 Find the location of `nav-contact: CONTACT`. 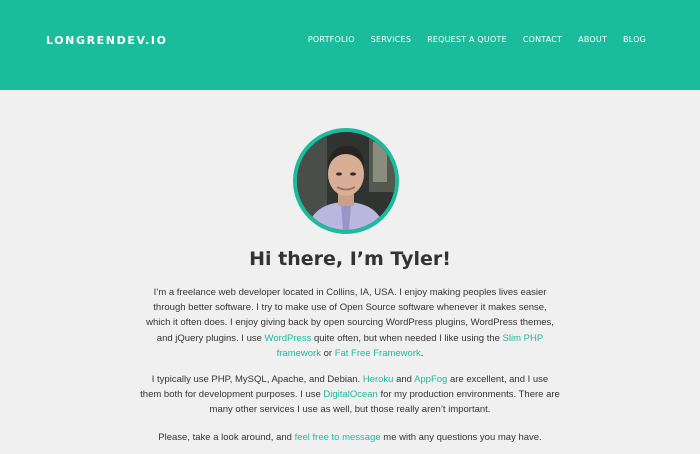

nav-contact: CONTACT is located at coordinates (542, 39).